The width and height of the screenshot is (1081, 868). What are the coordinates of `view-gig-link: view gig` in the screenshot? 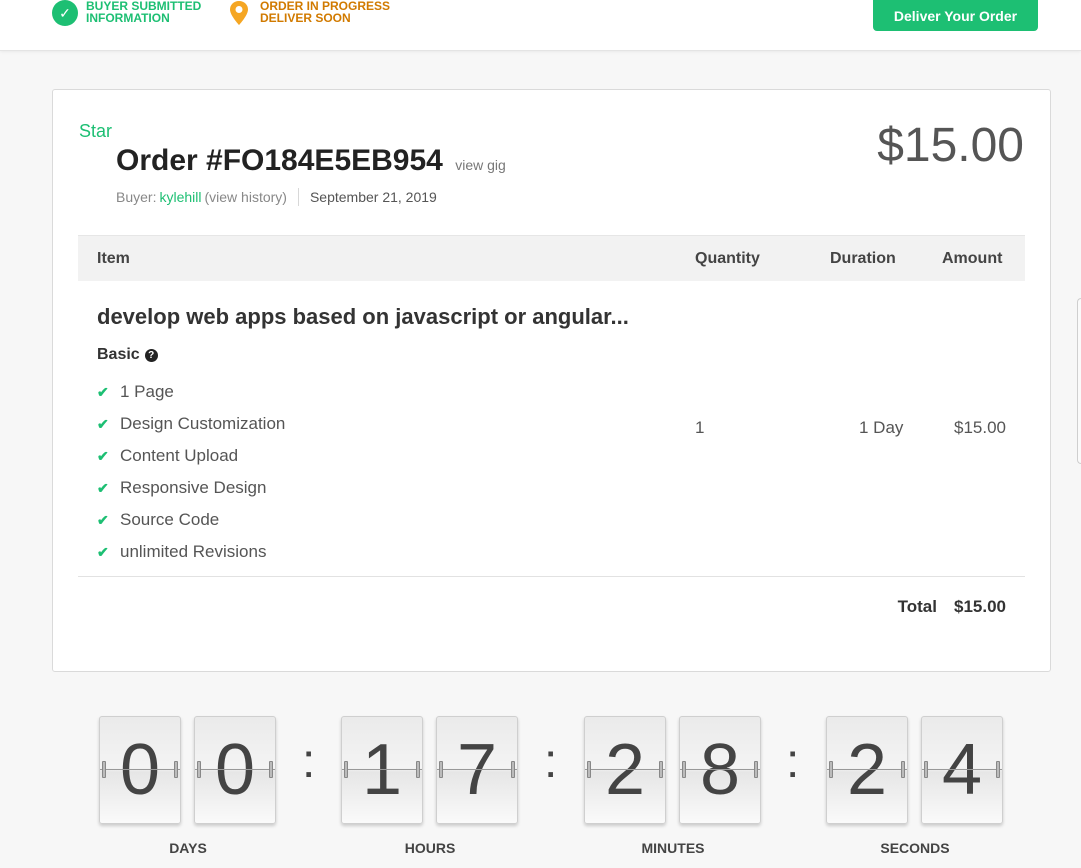 It's located at (480, 165).